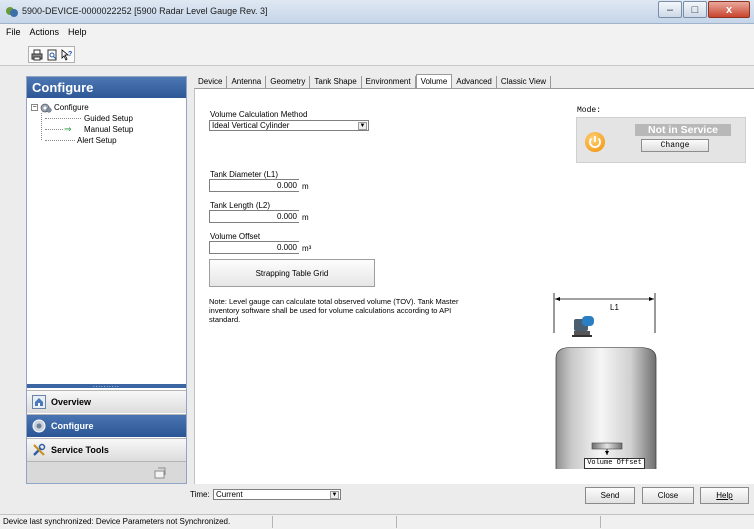 This screenshot has height=529, width=754. Describe the element at coordinates (39, 449) in the screenshot. I see `tools-icon` at that location.